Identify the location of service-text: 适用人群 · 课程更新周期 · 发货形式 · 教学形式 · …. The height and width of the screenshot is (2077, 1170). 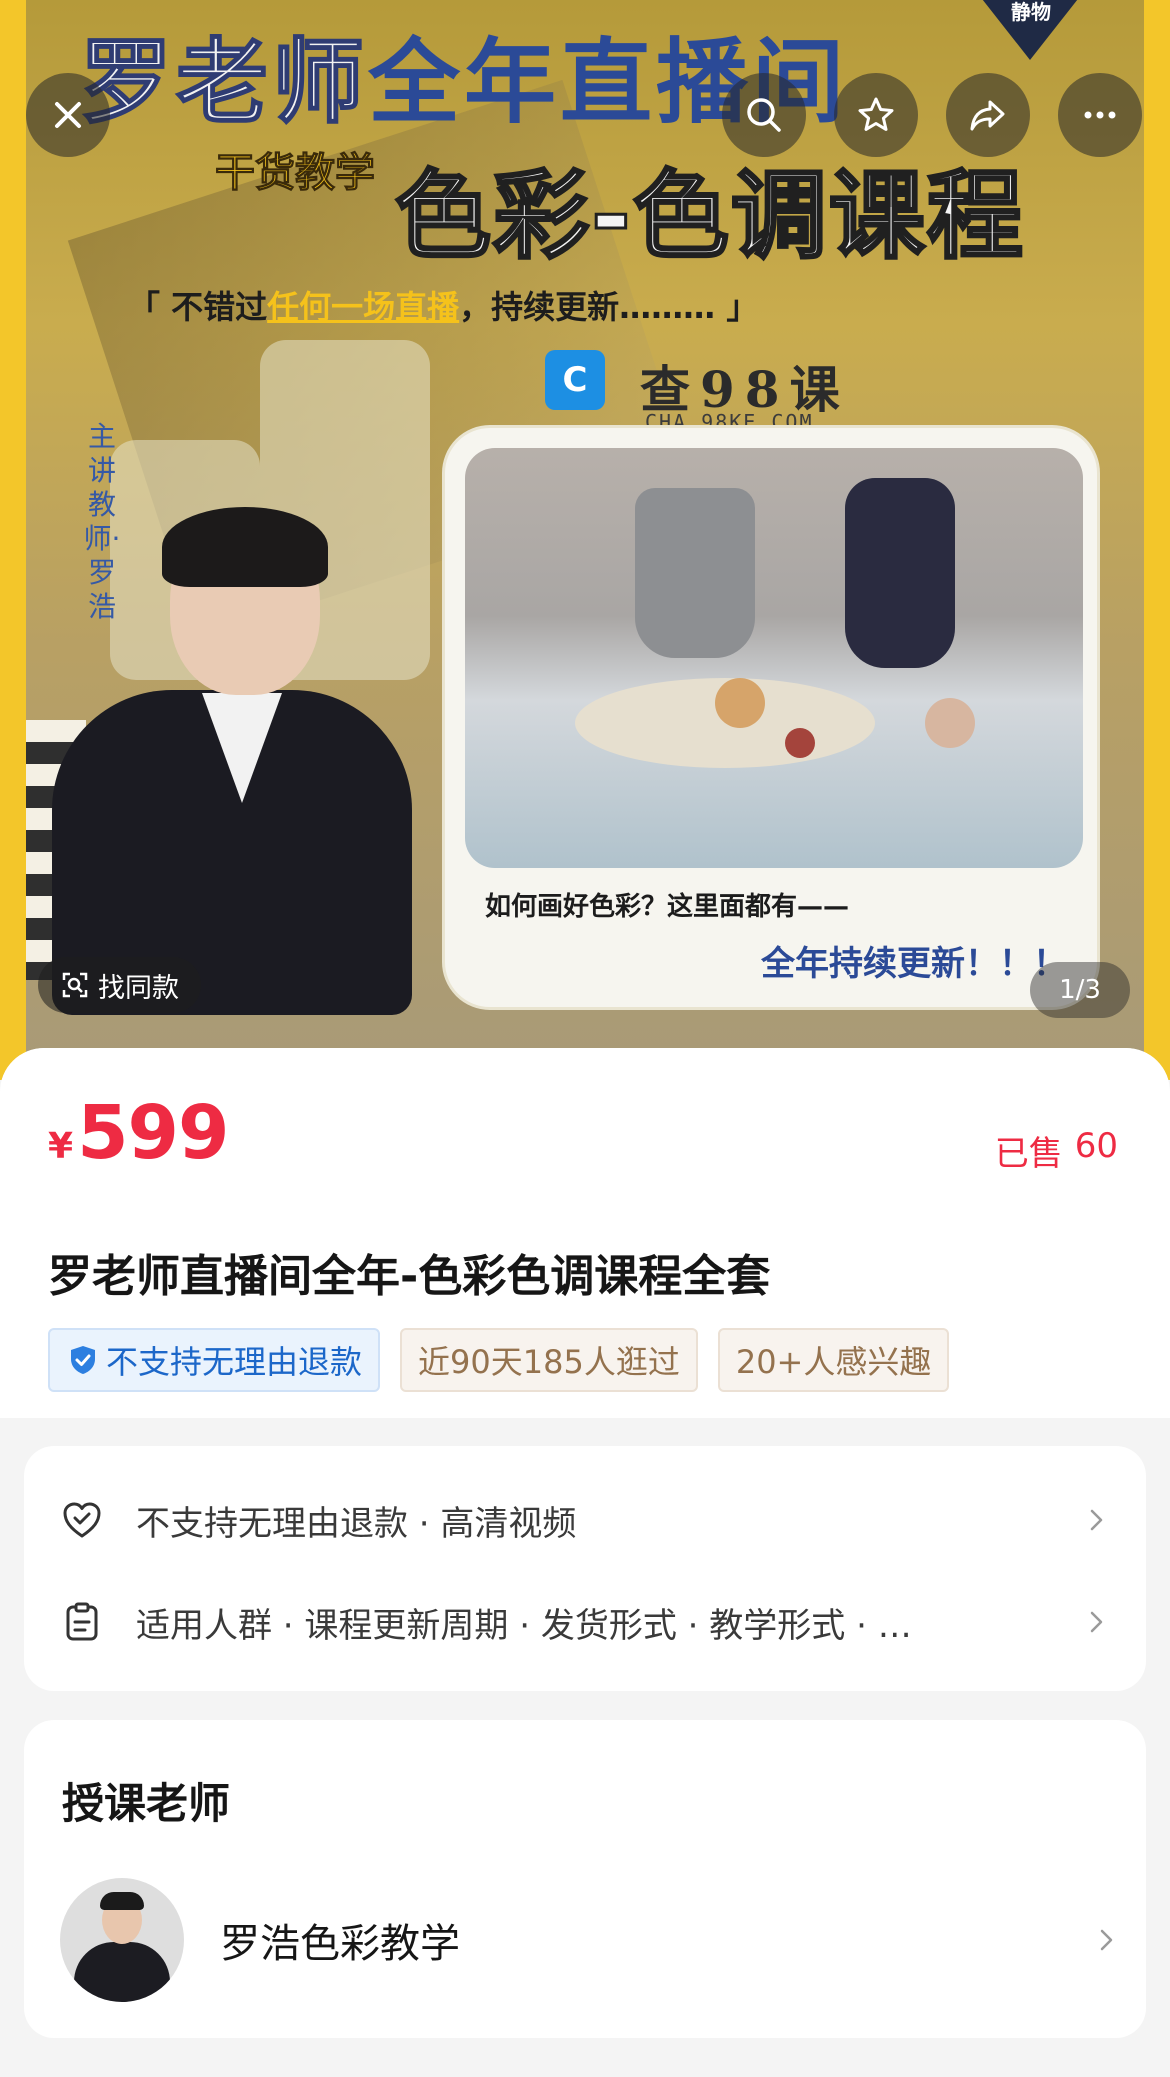
(524, 1625).